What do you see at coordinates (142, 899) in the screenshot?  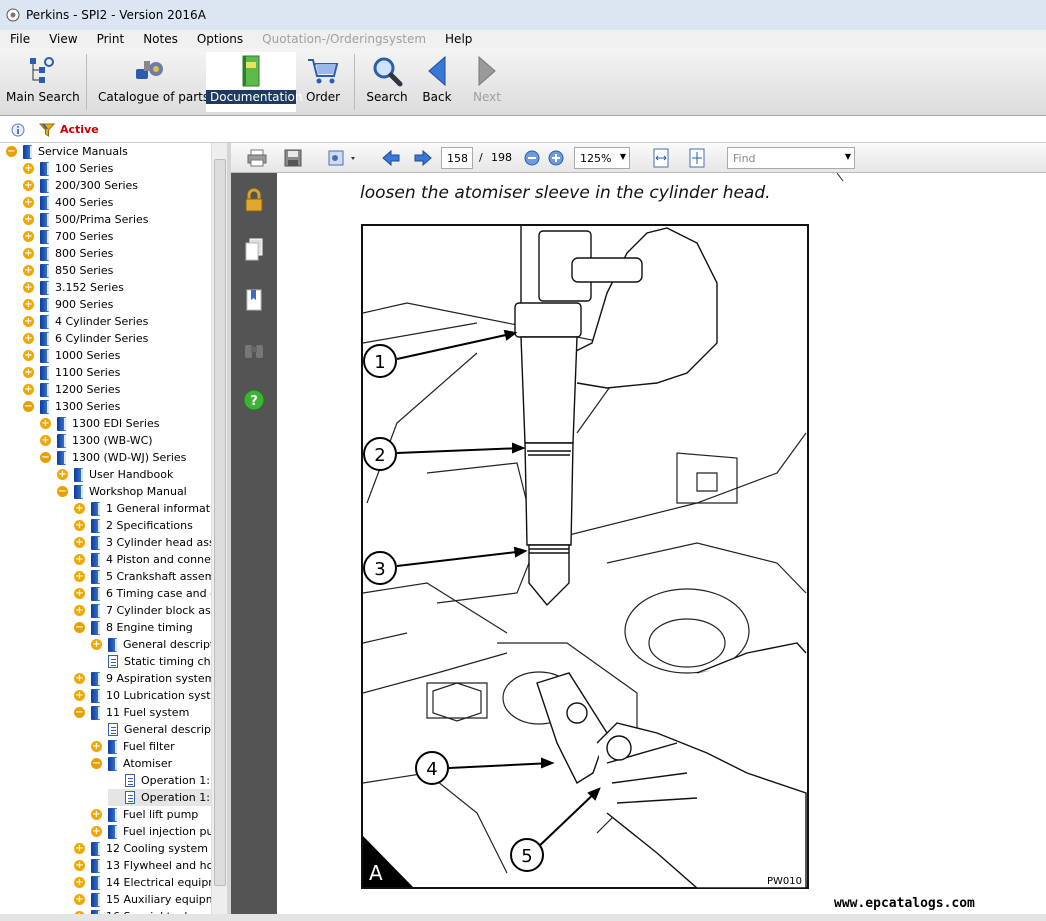 I see `tree-item: +15 Auxiliary equipm` at bounding box center [142, 899].